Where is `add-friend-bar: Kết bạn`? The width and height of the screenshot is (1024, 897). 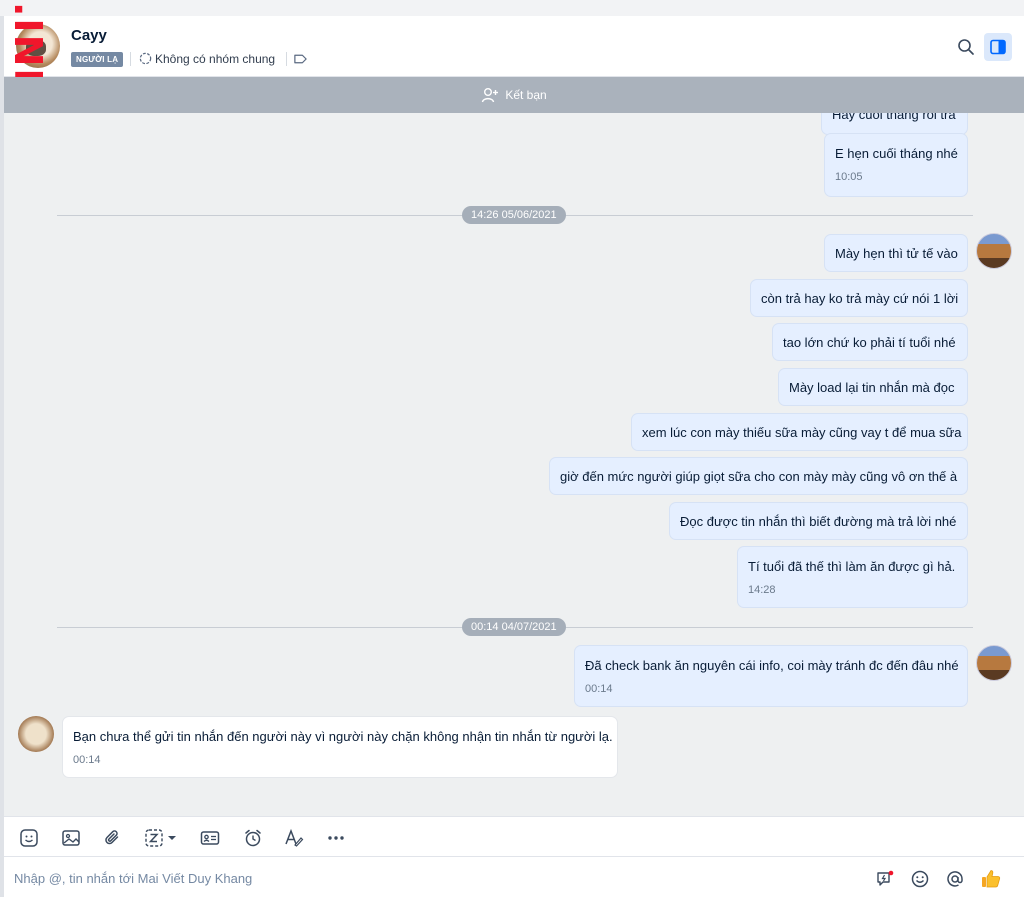 add-friend-bar: Kết bạn is located at coordinates (514, 95).